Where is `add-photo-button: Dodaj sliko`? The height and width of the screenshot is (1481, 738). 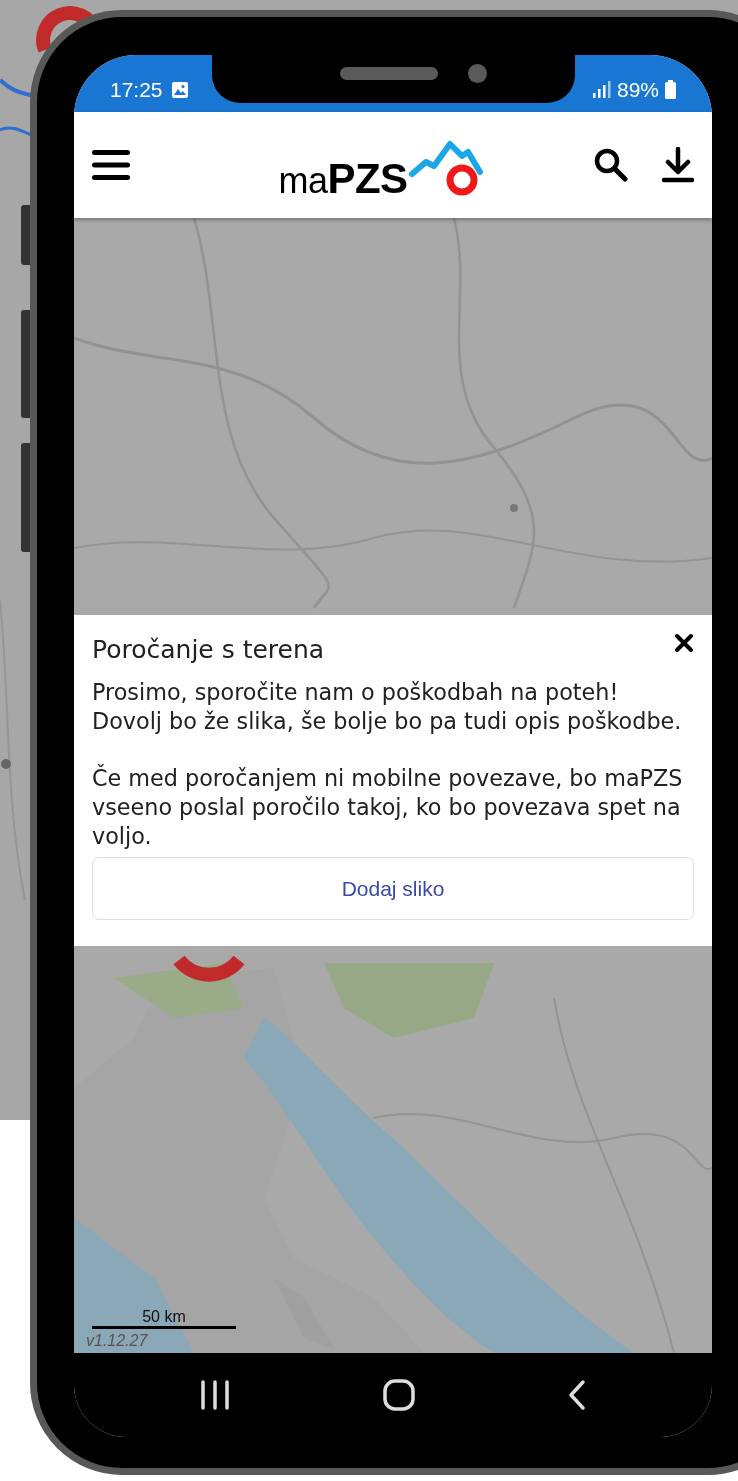
add-photo-button: Dodaj sliko is located at coordinates (393, 888).